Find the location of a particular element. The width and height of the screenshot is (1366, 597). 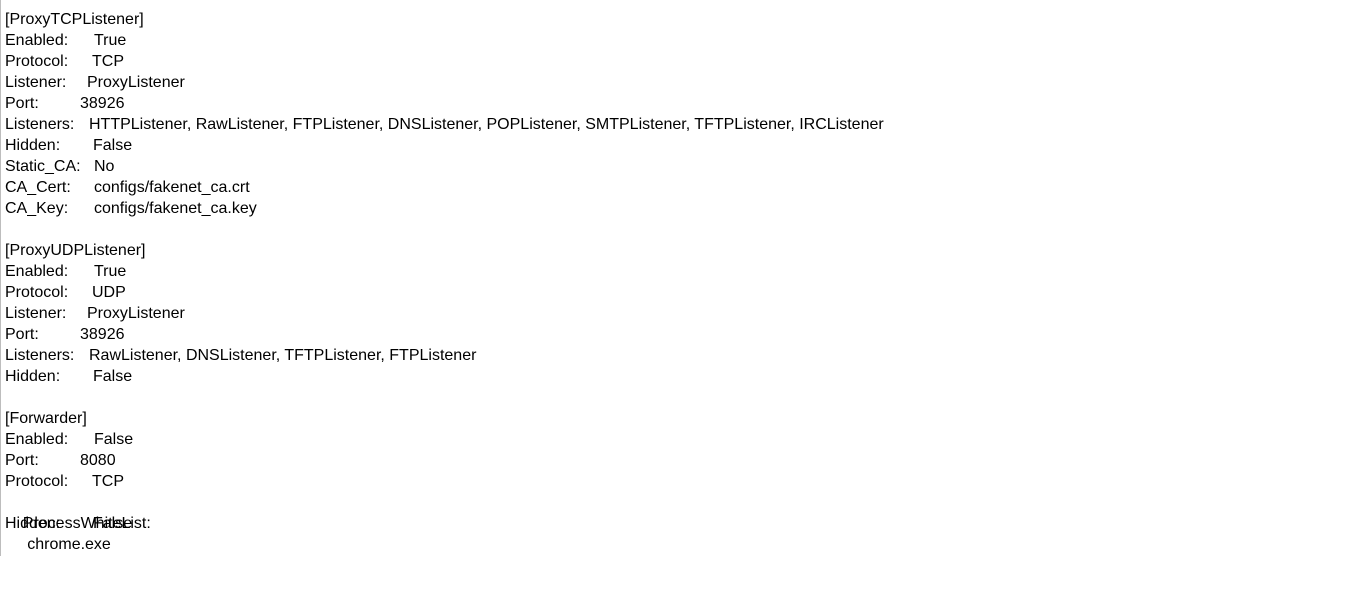

config-line-process-whitelist: ProcessWhiteList: chrome.exe is located at coordinates (685, 522).